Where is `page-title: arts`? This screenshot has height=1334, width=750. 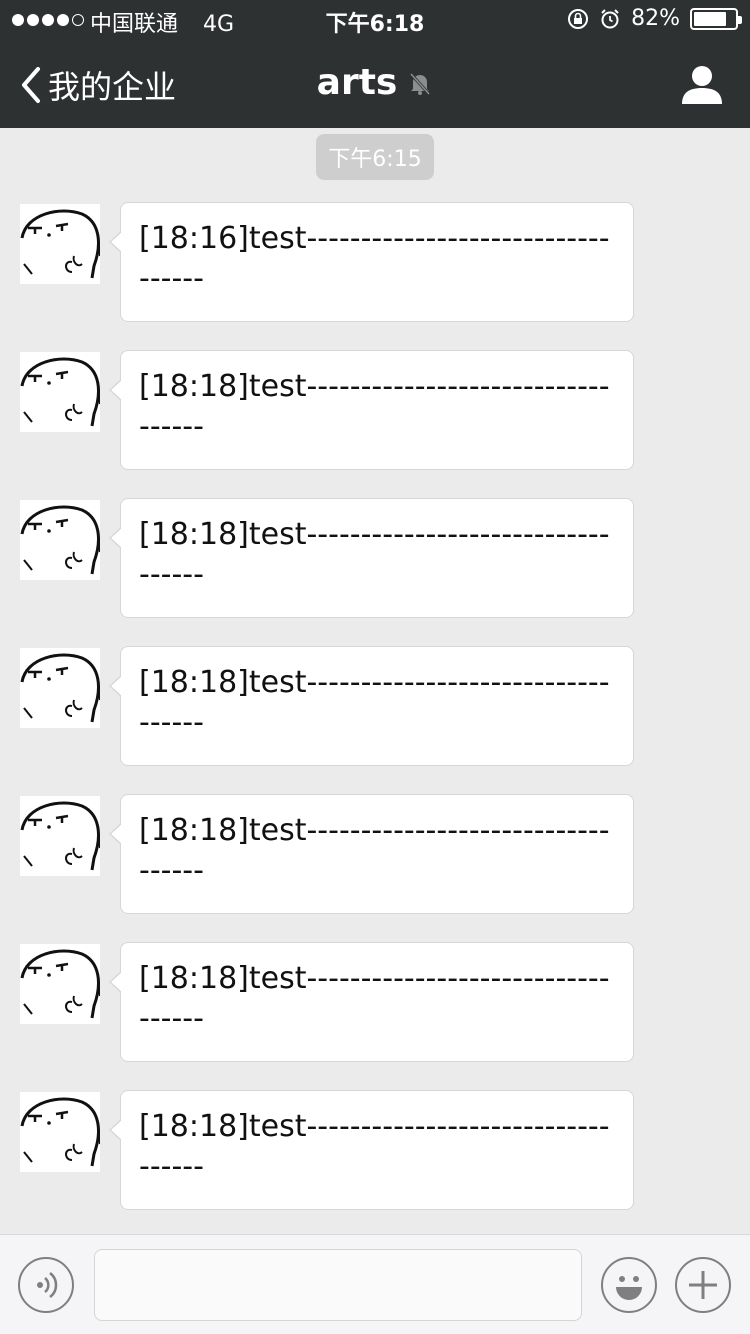
page-title: arts is located at coordinates (357, 82).